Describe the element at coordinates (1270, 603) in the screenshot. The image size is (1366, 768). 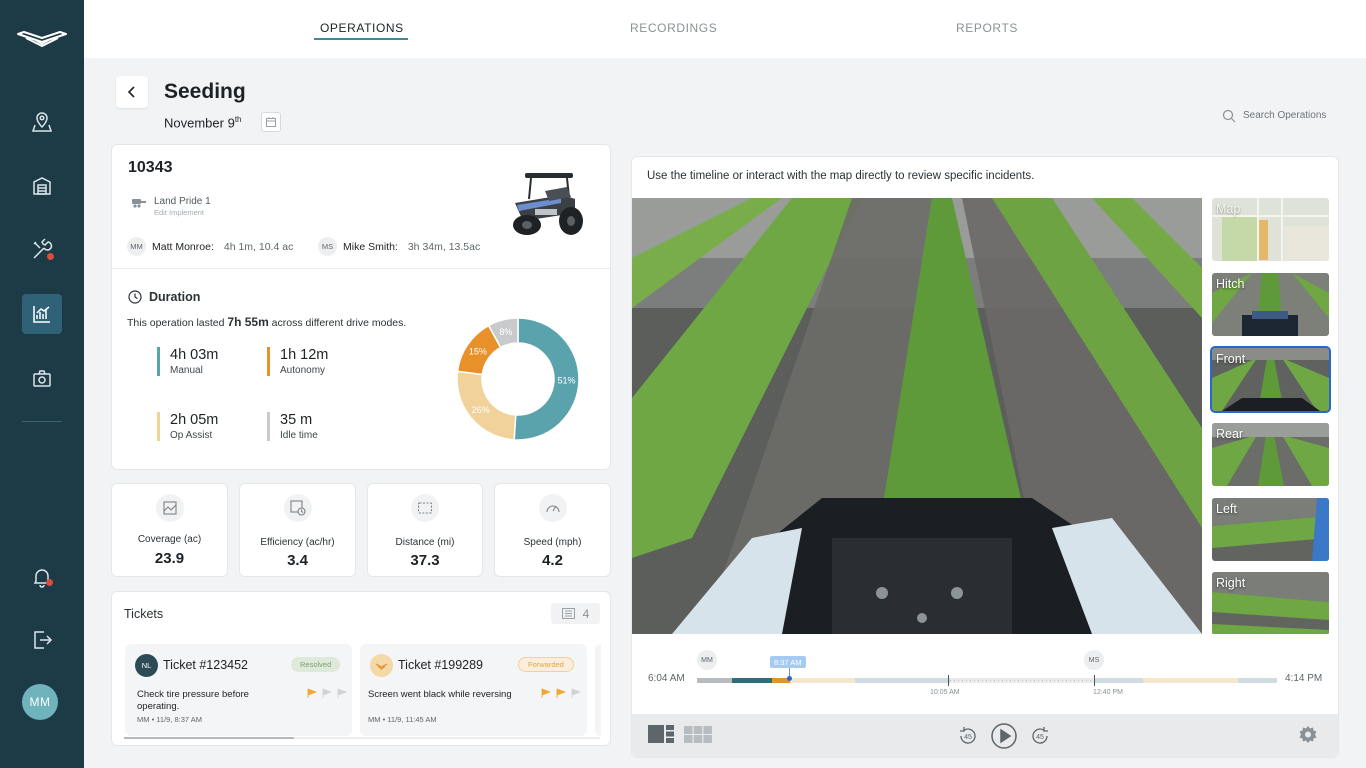
I see `view-thumb-right: Right` at that location.